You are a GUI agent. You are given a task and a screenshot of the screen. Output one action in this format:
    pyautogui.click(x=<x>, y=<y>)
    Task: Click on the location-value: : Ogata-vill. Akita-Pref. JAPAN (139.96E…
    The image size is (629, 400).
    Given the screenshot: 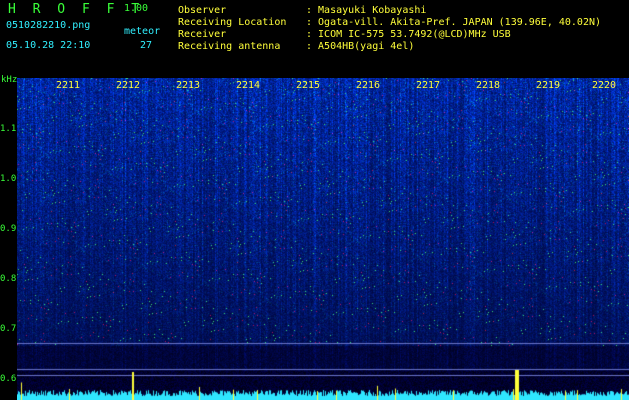 What is the action you would take?
    pyautogui.click(x=454, y=22)
    